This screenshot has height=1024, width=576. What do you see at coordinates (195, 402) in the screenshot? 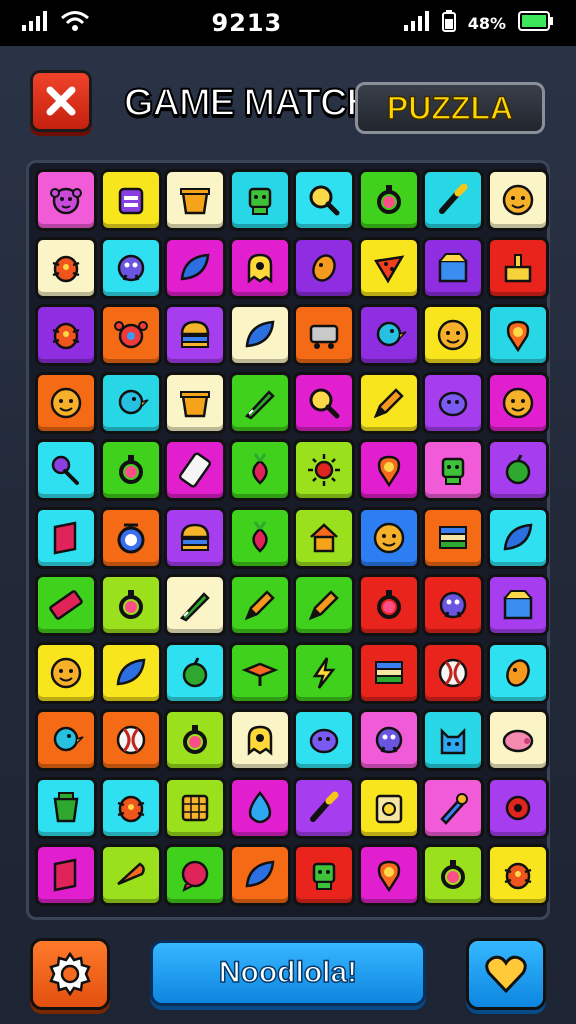
I see `tile-r4-c3` at bounding box center [195, 402].